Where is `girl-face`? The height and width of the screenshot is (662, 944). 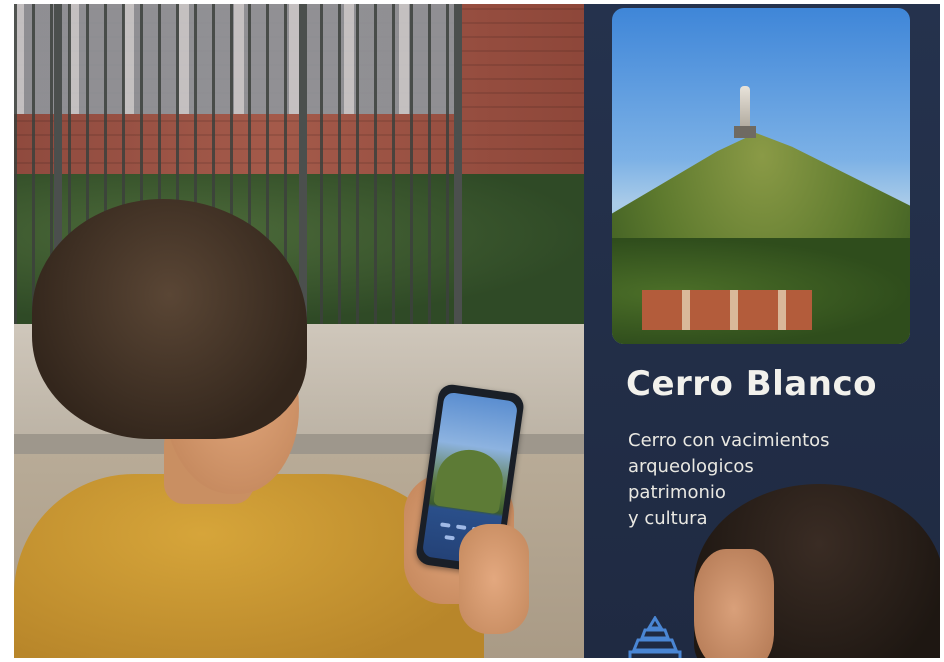 girl-face is located at coordinates (734, 603).